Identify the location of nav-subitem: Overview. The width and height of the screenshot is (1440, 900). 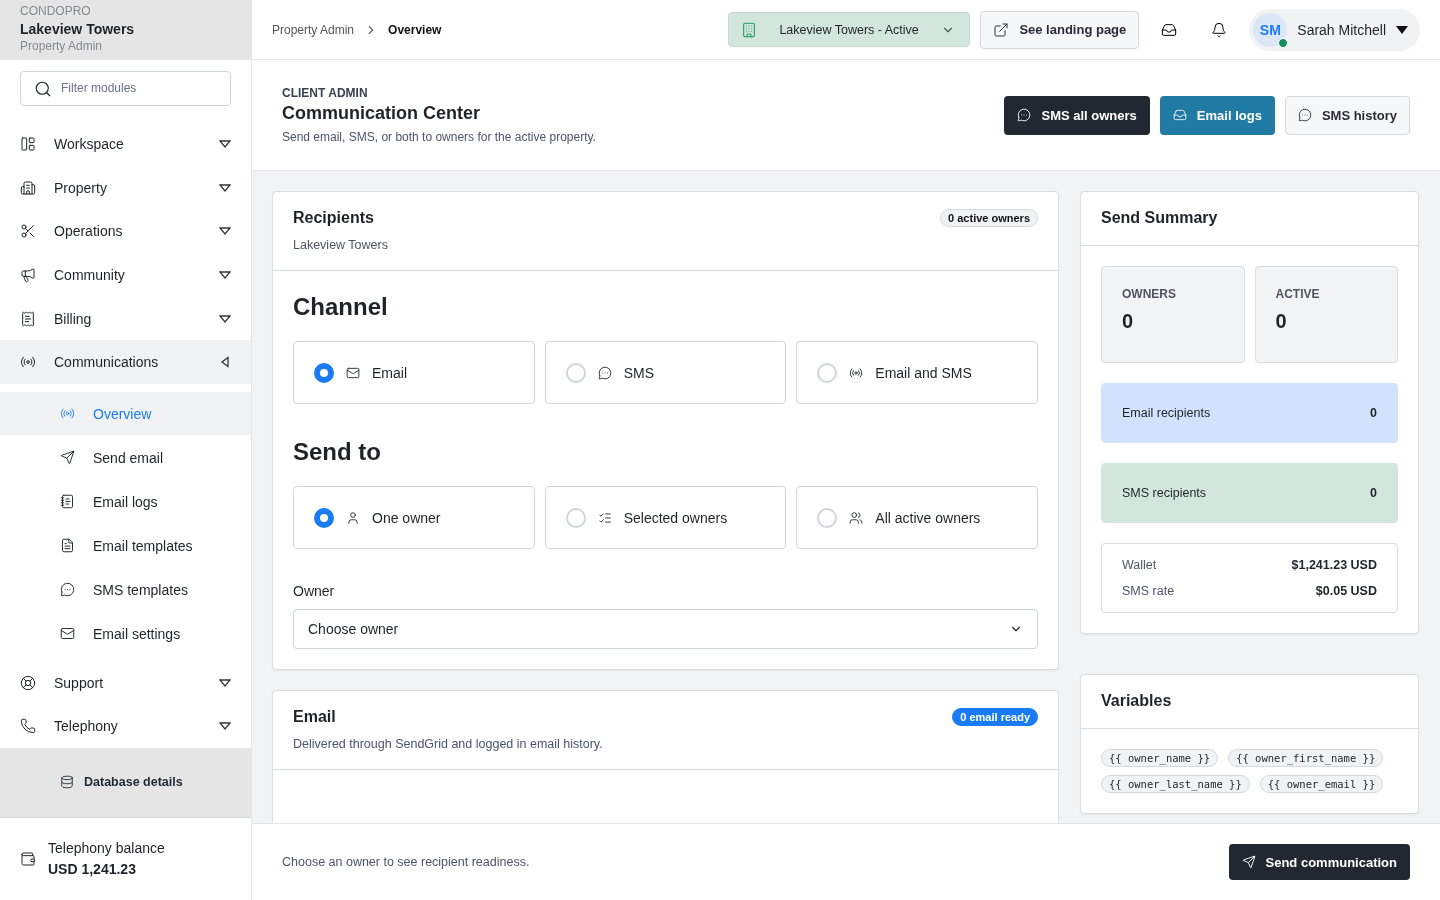
(125, 413).